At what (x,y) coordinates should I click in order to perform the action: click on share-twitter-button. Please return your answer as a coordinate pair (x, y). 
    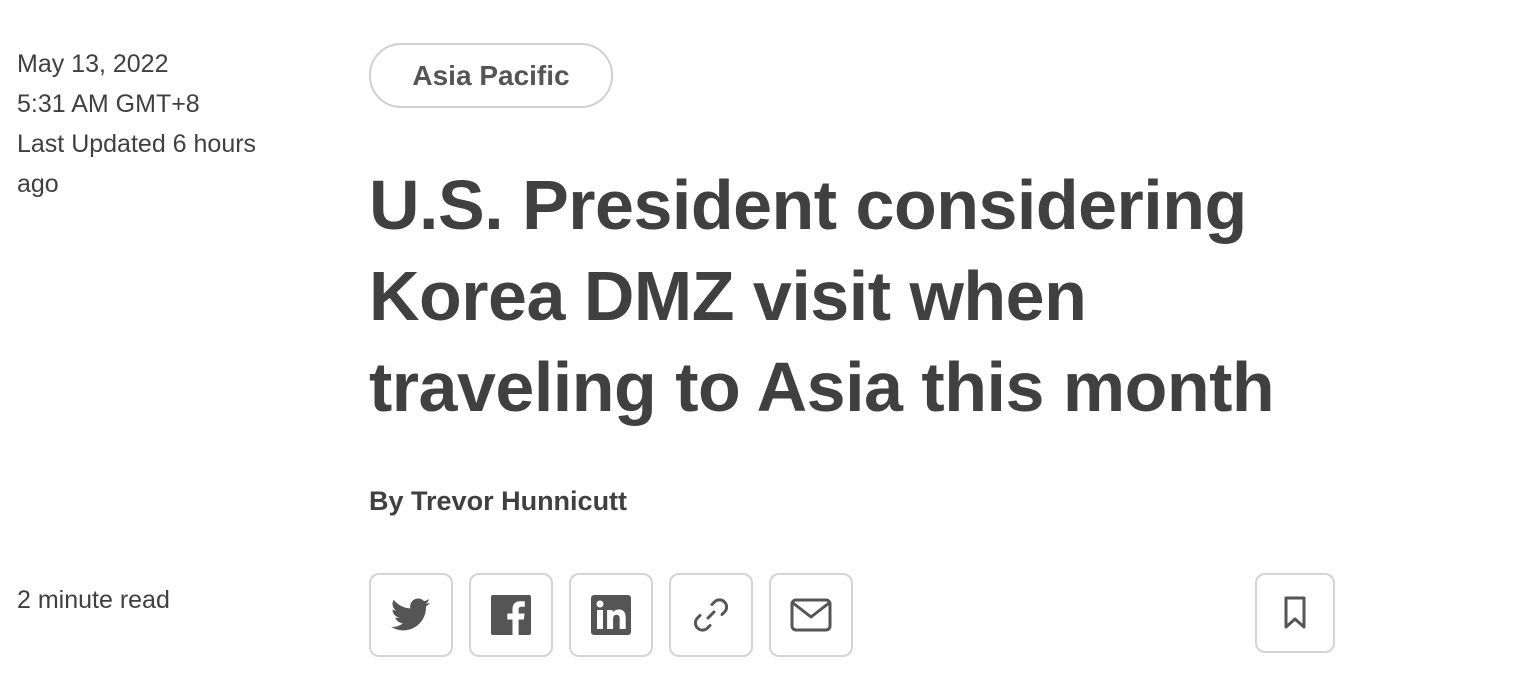
    Looking at the image, I should click on (411, 615).